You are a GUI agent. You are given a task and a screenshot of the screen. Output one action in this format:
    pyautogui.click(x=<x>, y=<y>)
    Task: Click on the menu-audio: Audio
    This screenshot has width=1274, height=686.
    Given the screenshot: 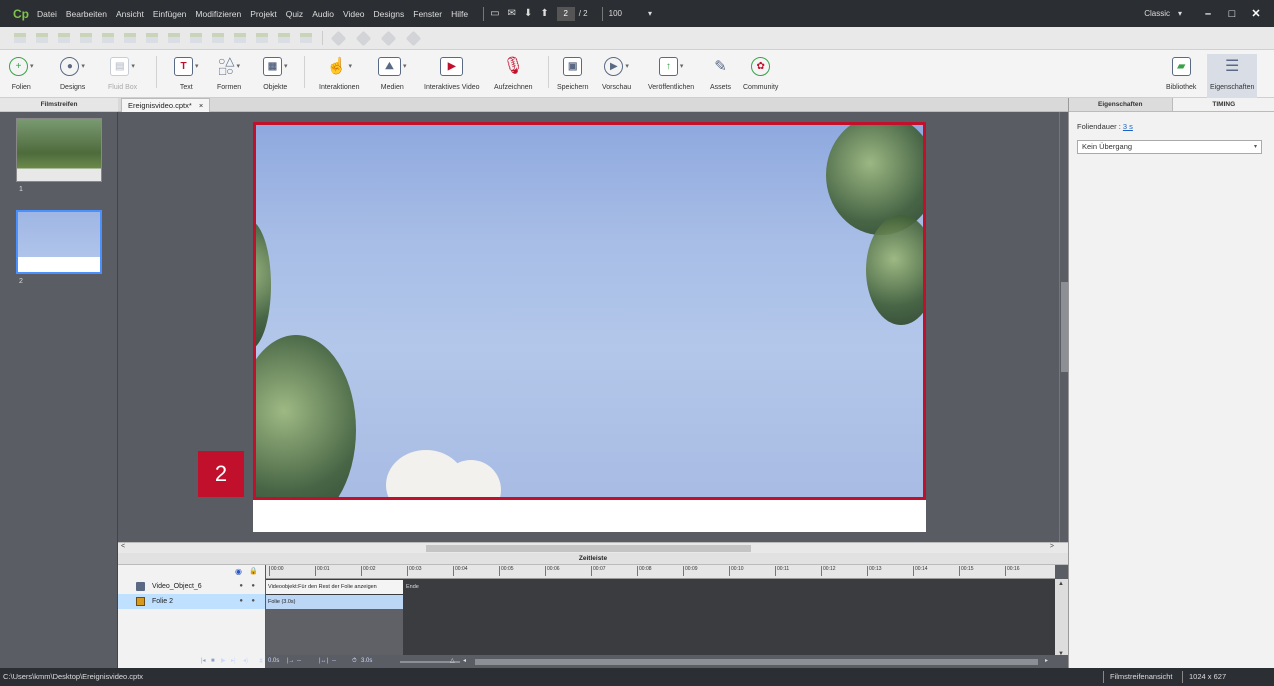 What is the action you would take?
    pyautogui.click(x=323, y=14)
    